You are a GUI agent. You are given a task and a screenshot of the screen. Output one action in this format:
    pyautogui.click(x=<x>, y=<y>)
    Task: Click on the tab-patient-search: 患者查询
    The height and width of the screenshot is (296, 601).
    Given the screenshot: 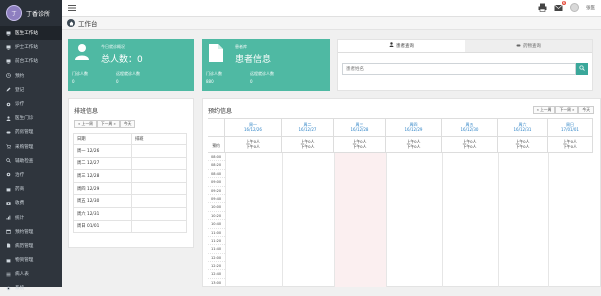 What is the action you would take?
    pyautogui.click(x=401, y=46)
    